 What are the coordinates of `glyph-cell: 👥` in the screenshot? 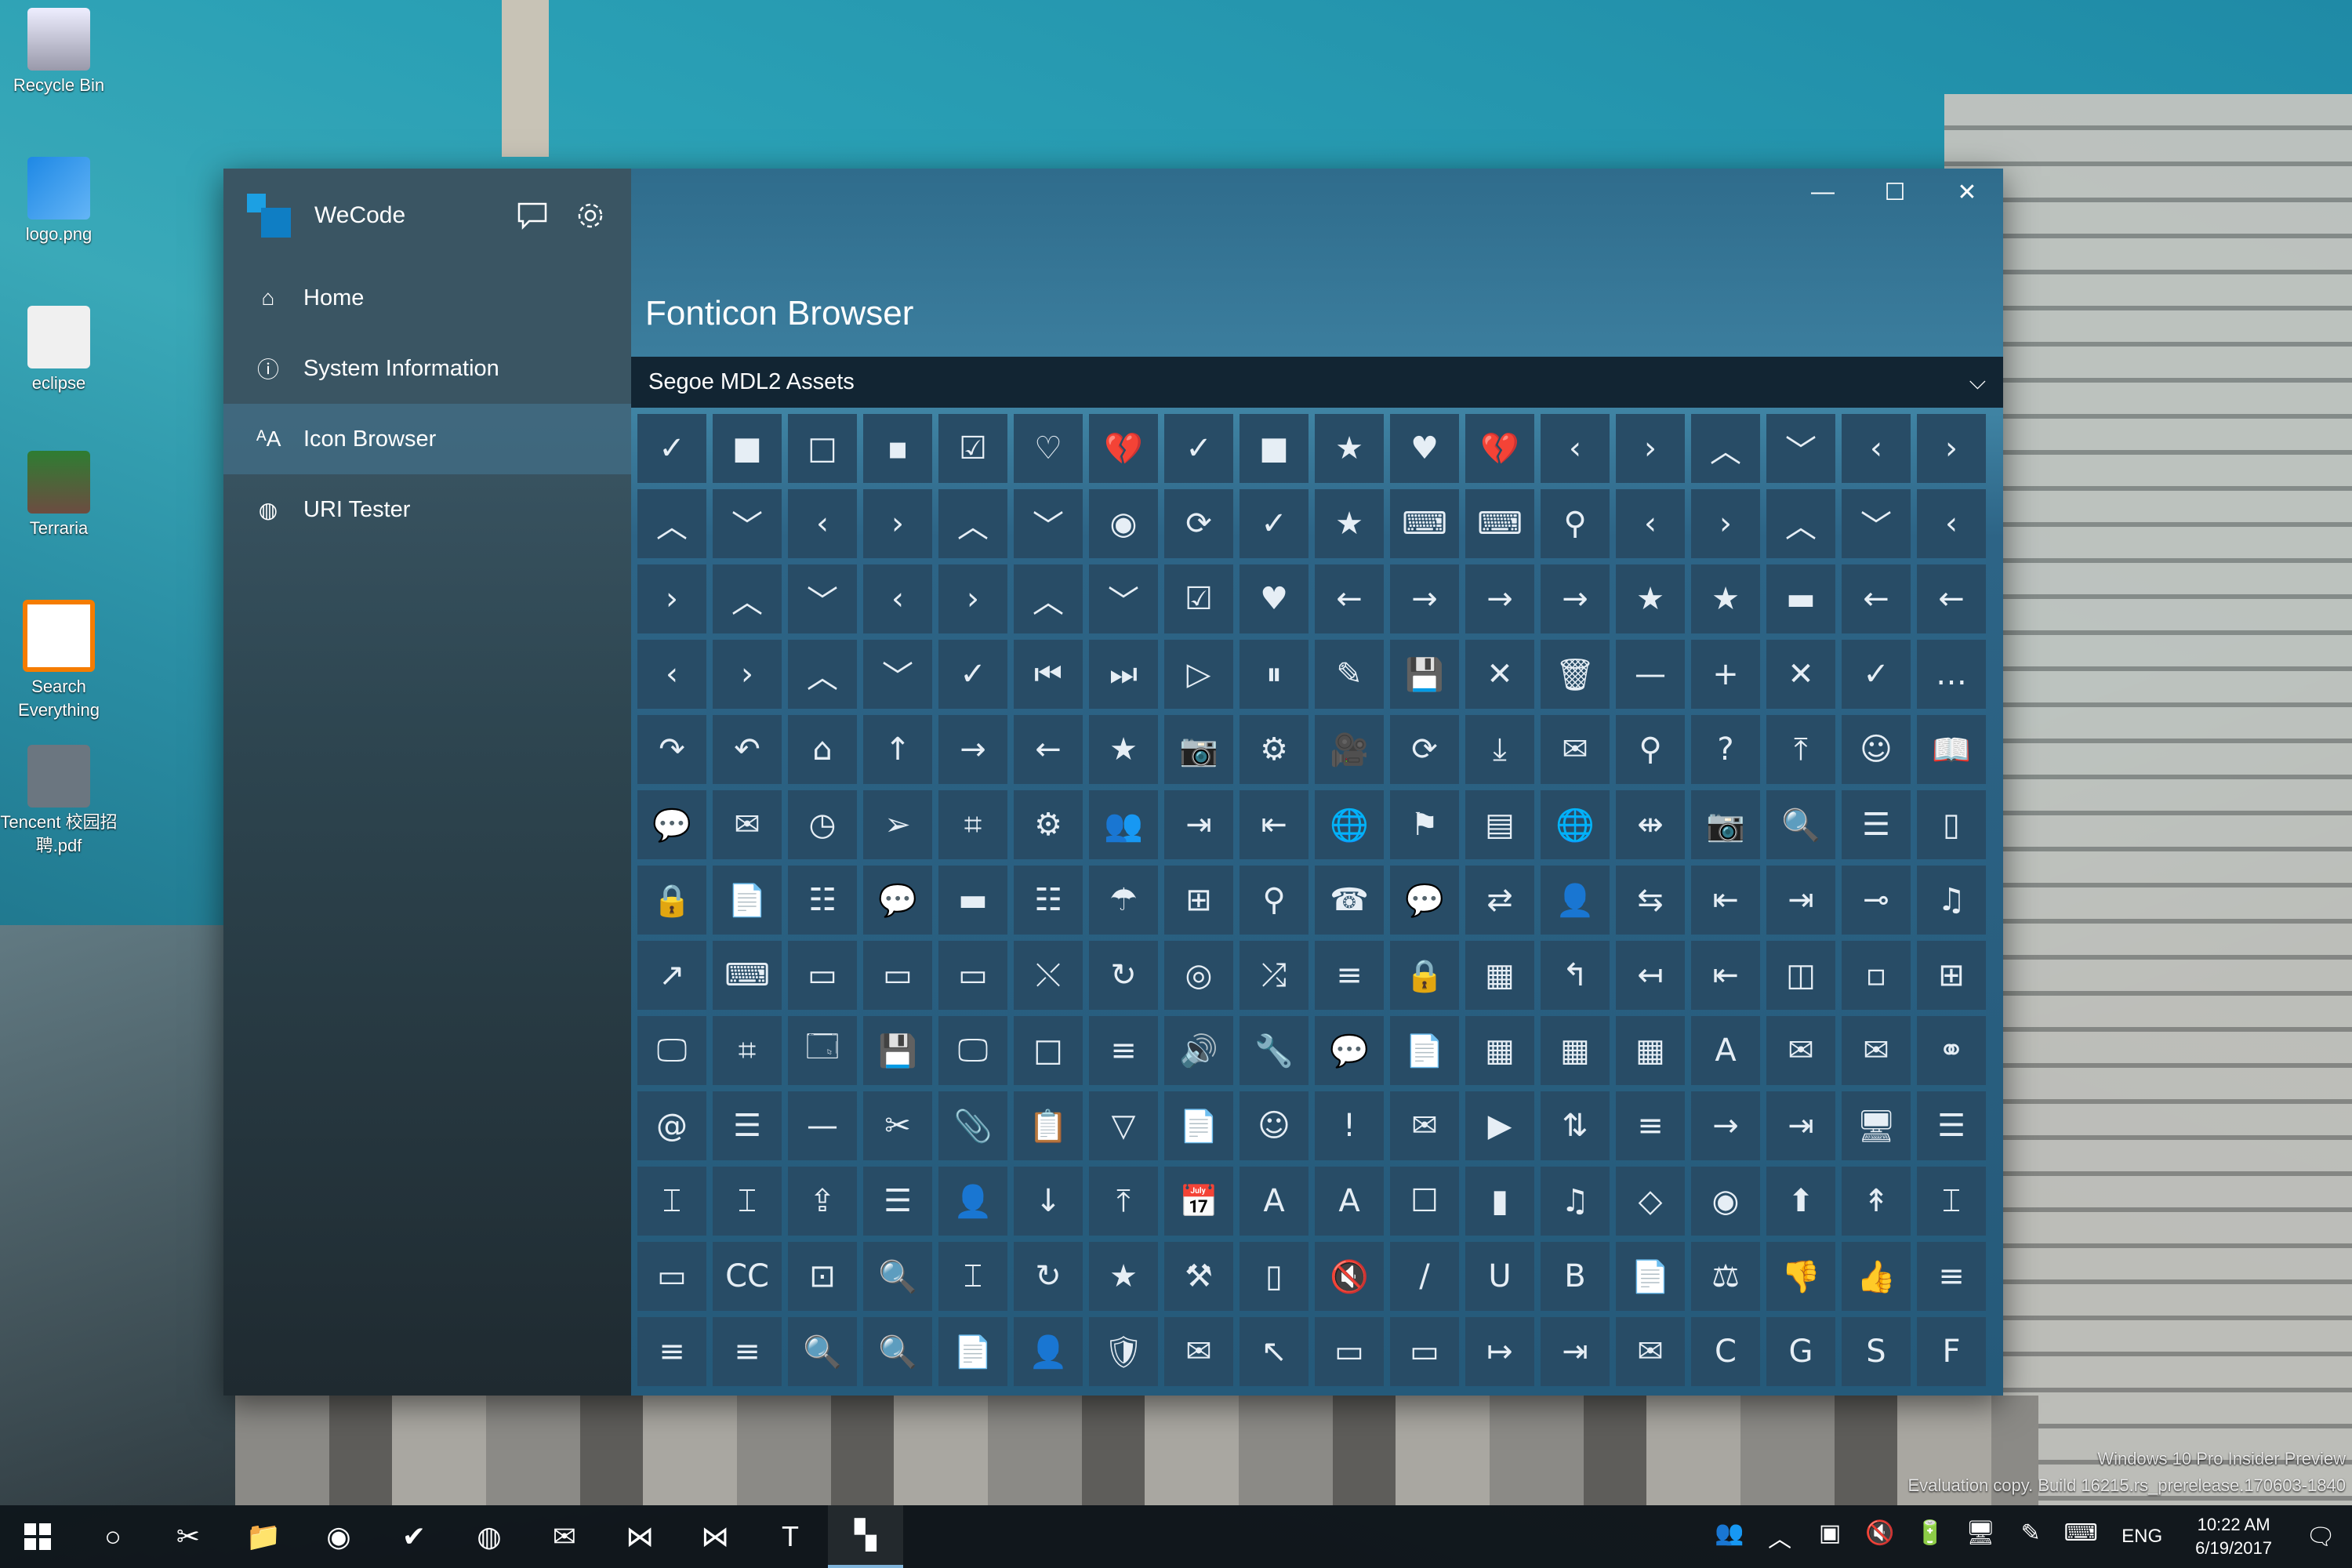 It's located at (1123, 824).